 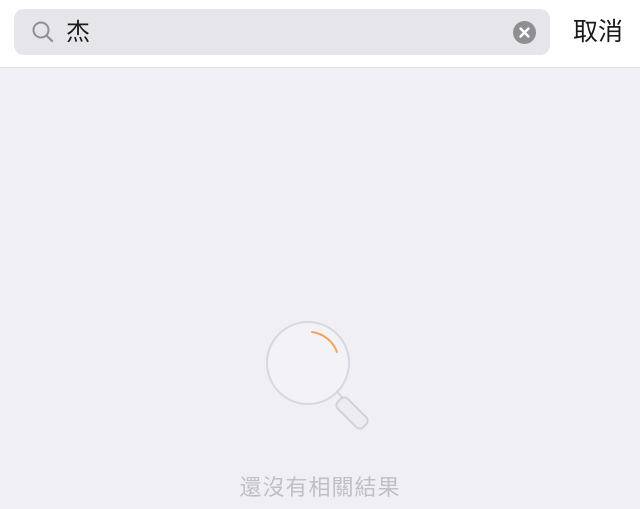 What do you see at coordinates (320, 488) in the screenshot?
I see `empty-state-message: 還沒有相關結果` at bounding box center [320, 488].